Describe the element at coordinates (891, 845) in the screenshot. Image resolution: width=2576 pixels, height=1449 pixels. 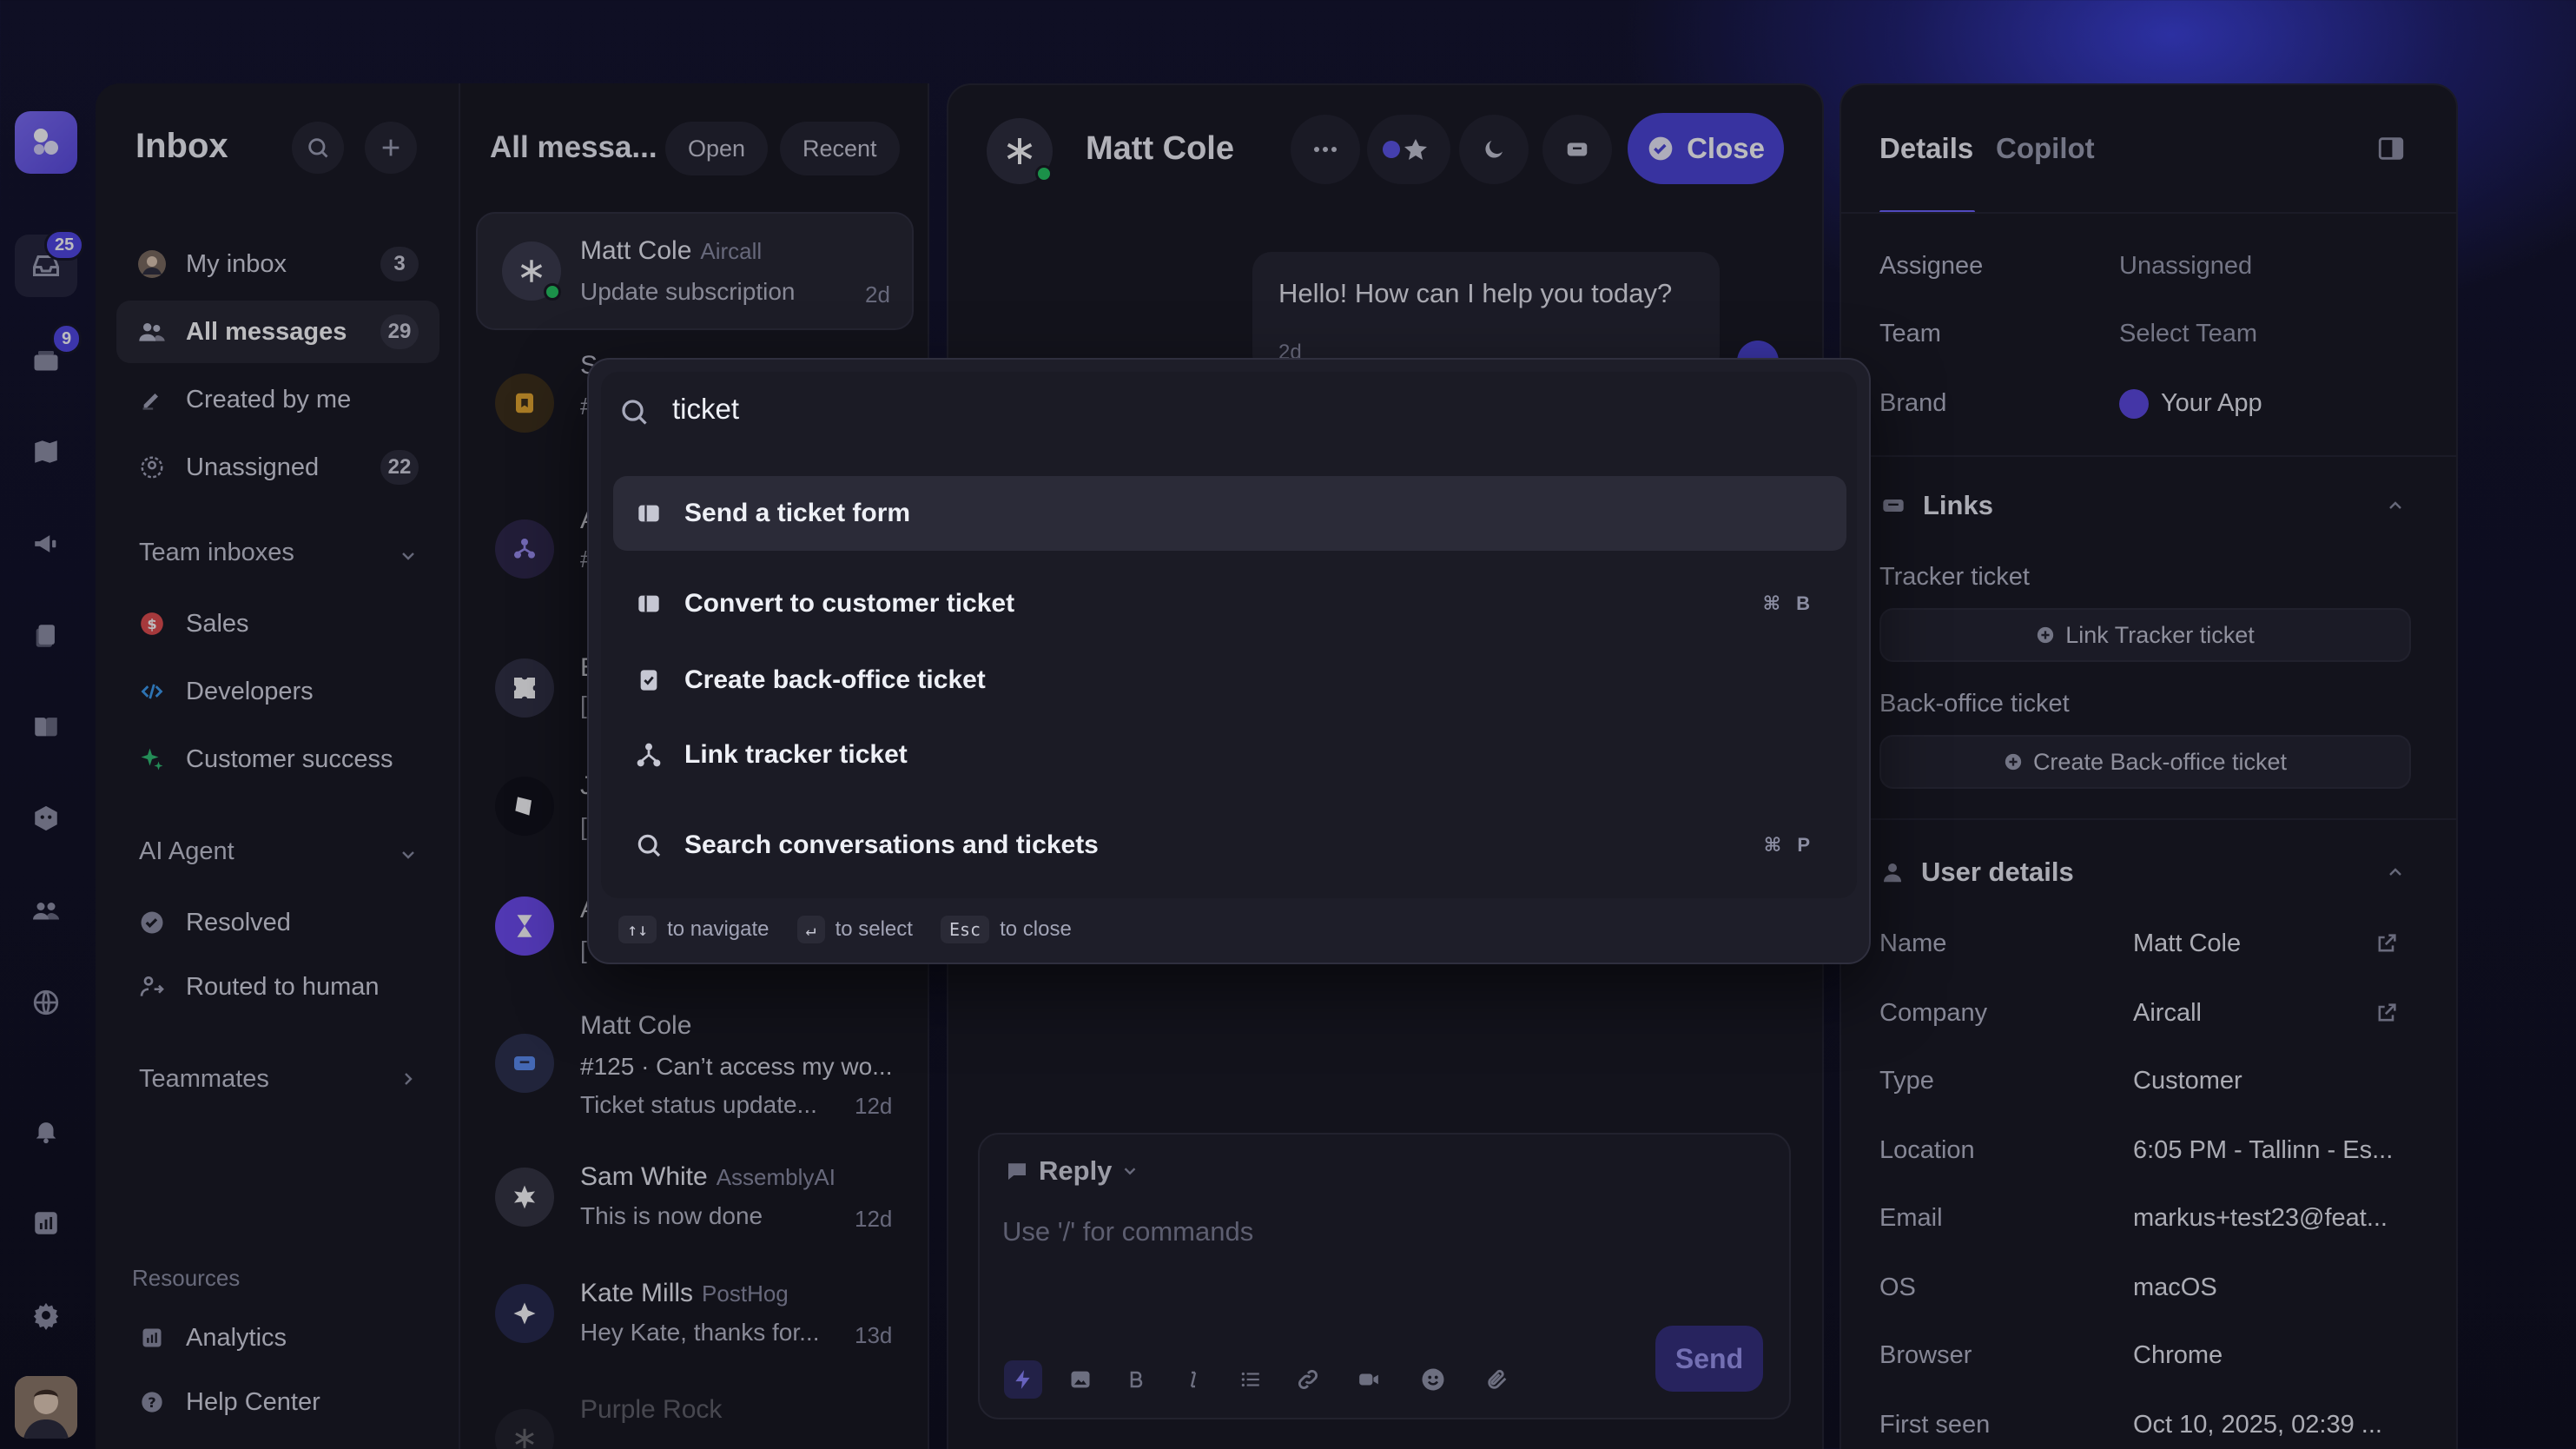
I see `command-label: Search conversations and tickets` at that location.